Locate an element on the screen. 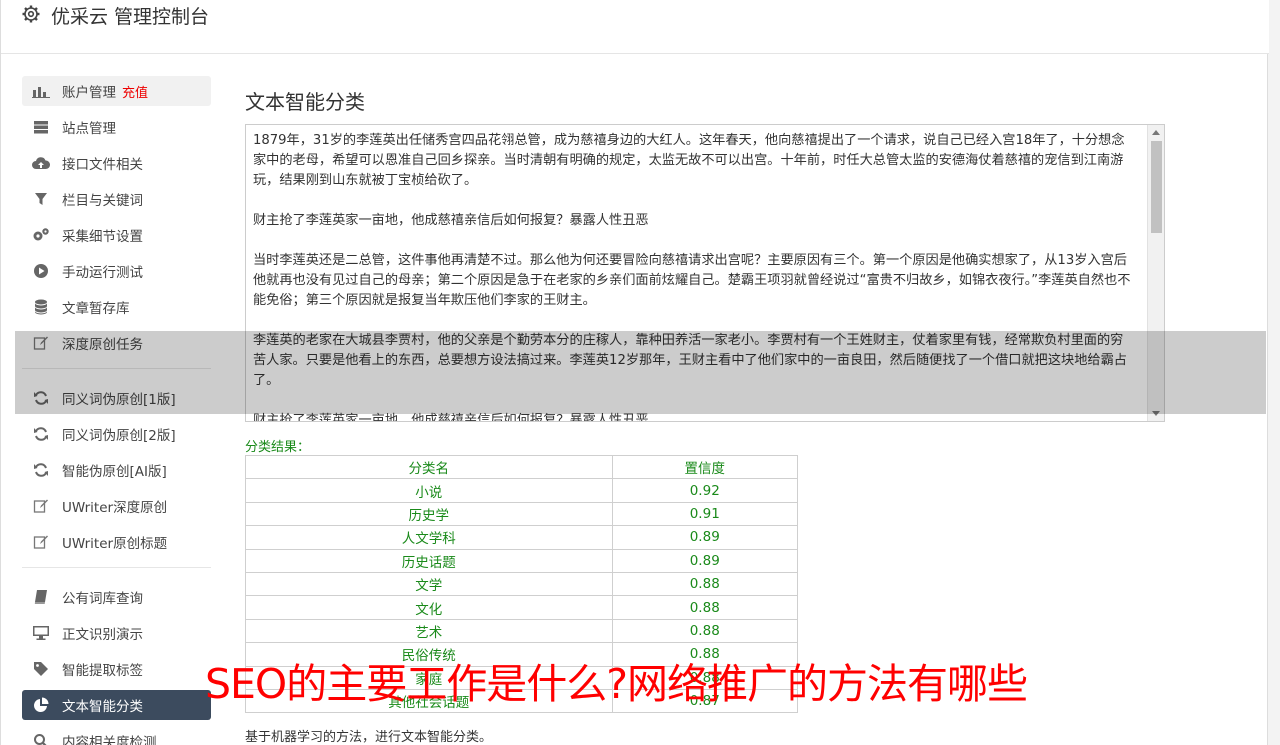  monitor-icon is located at coordinates (41, 633).